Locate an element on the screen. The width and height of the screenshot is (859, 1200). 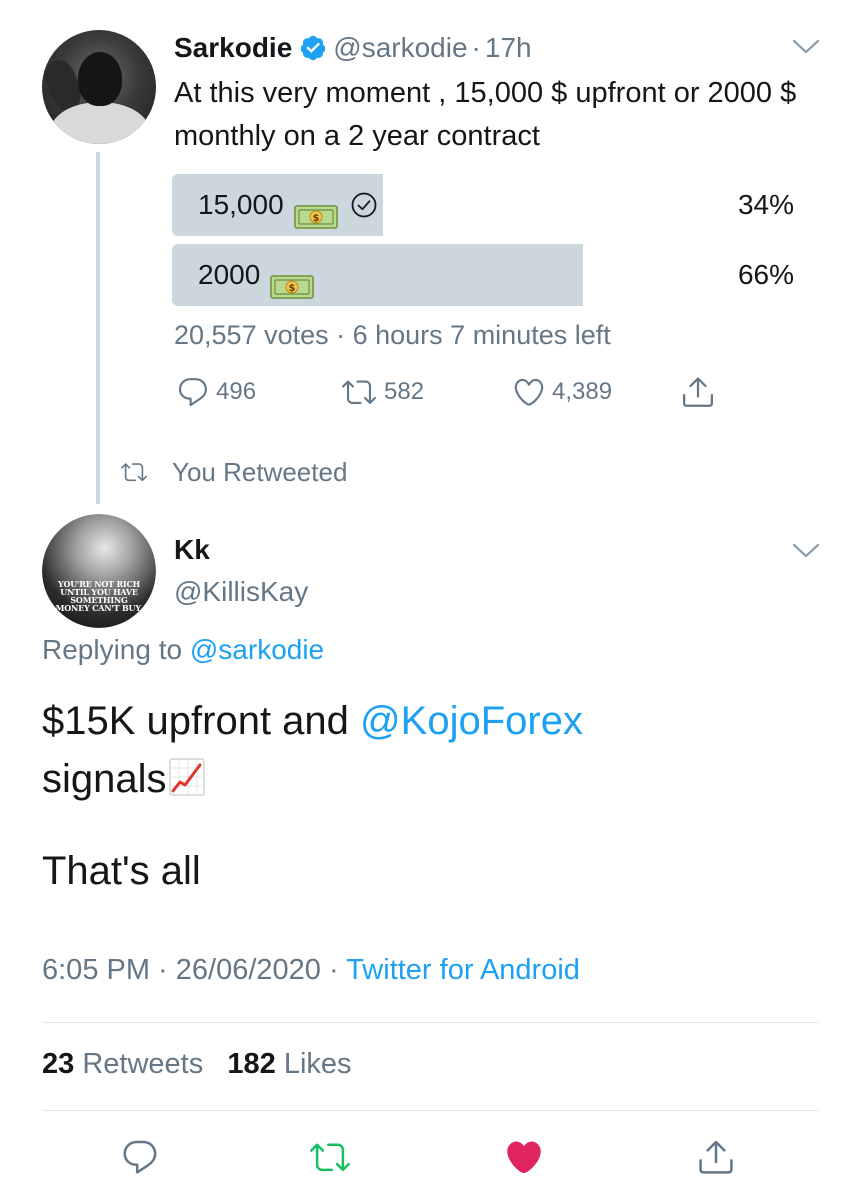
reply-count: 496 is located at coordinates (236, 391).